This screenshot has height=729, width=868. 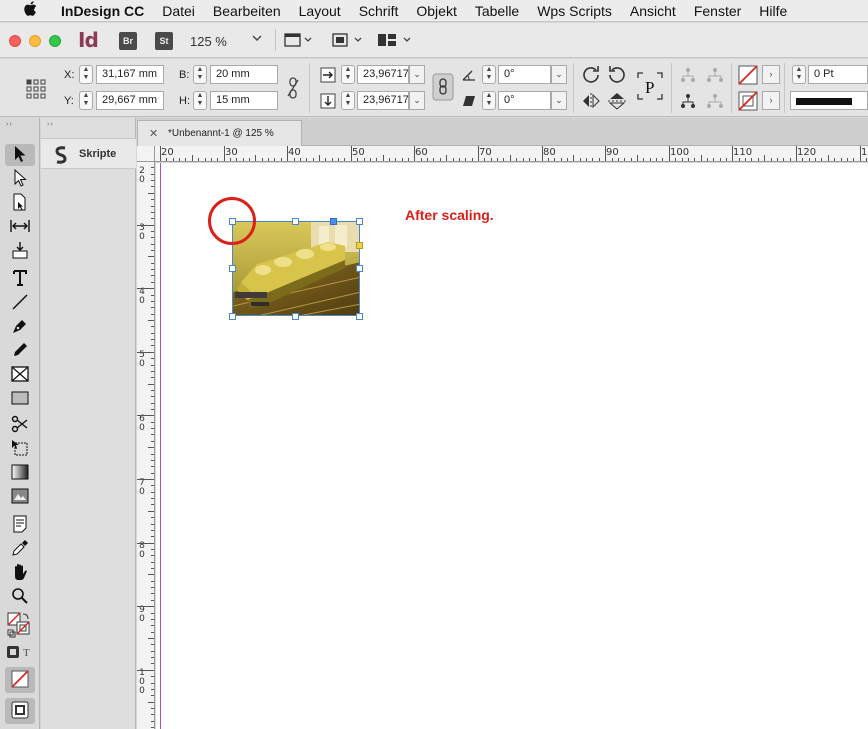 What do you see at coordinates (715, 102) in the screenshot?
I see `select-next-object-icon` at bounding box center [715, 102].